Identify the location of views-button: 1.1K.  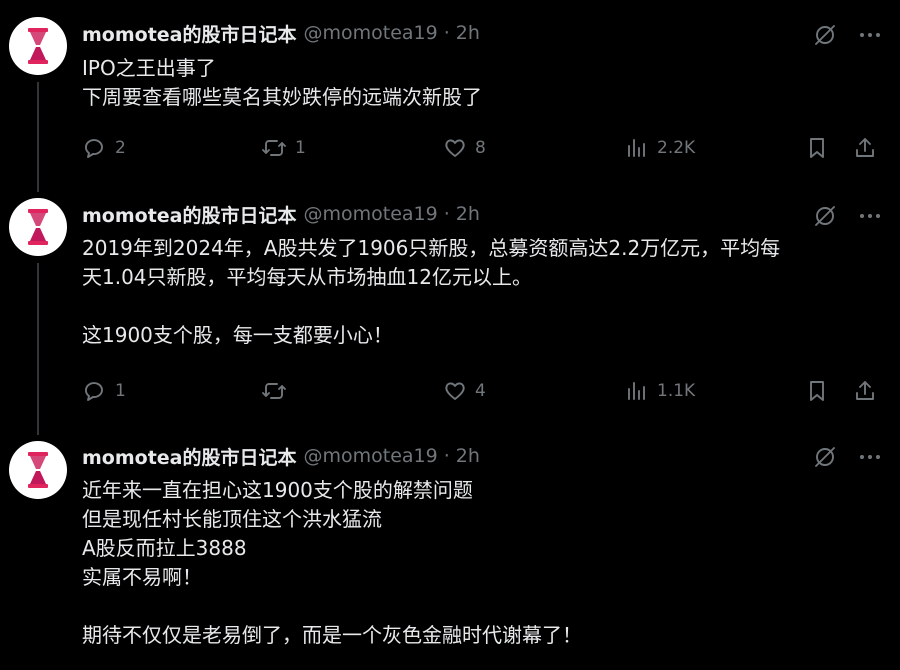
(659, 391).